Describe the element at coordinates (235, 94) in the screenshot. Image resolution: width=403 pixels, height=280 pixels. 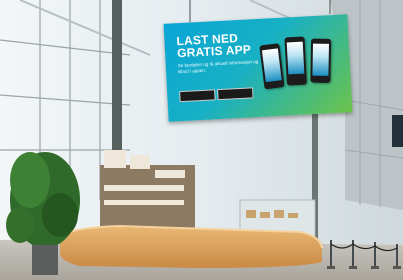
I see `google-play-badge` at that location.